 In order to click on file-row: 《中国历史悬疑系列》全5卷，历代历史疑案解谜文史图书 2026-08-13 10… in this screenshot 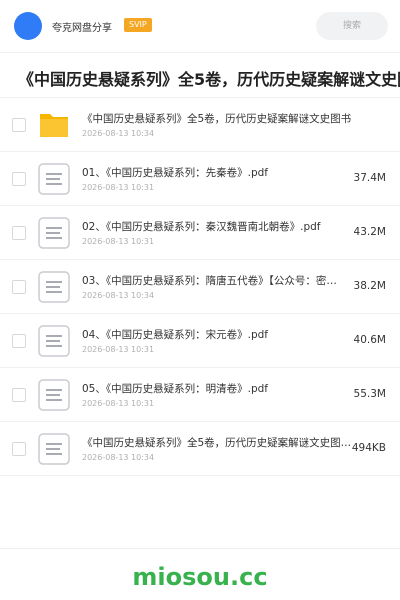, I will do `click(200, 125)`.